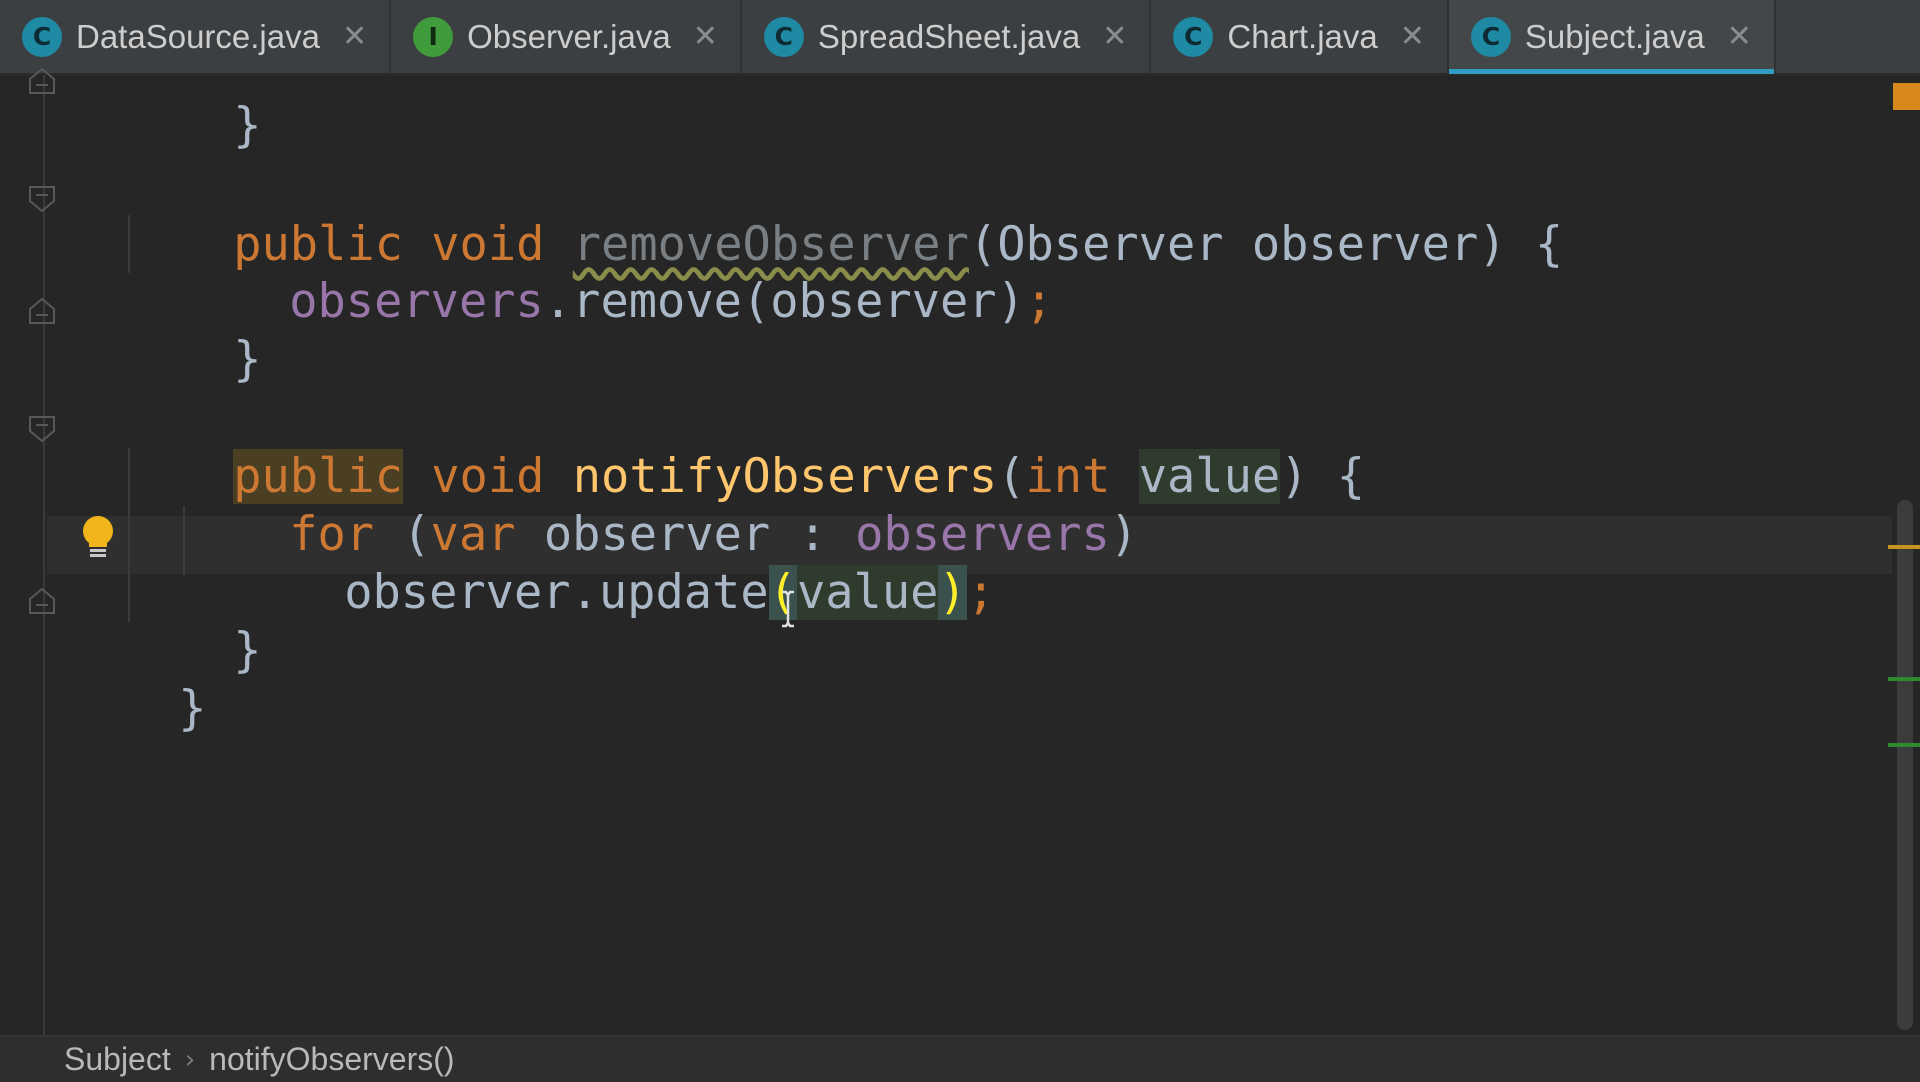  Describe the element at coordinates (1323, 476) in the screenshot. I see `paren: ) {` at that location.